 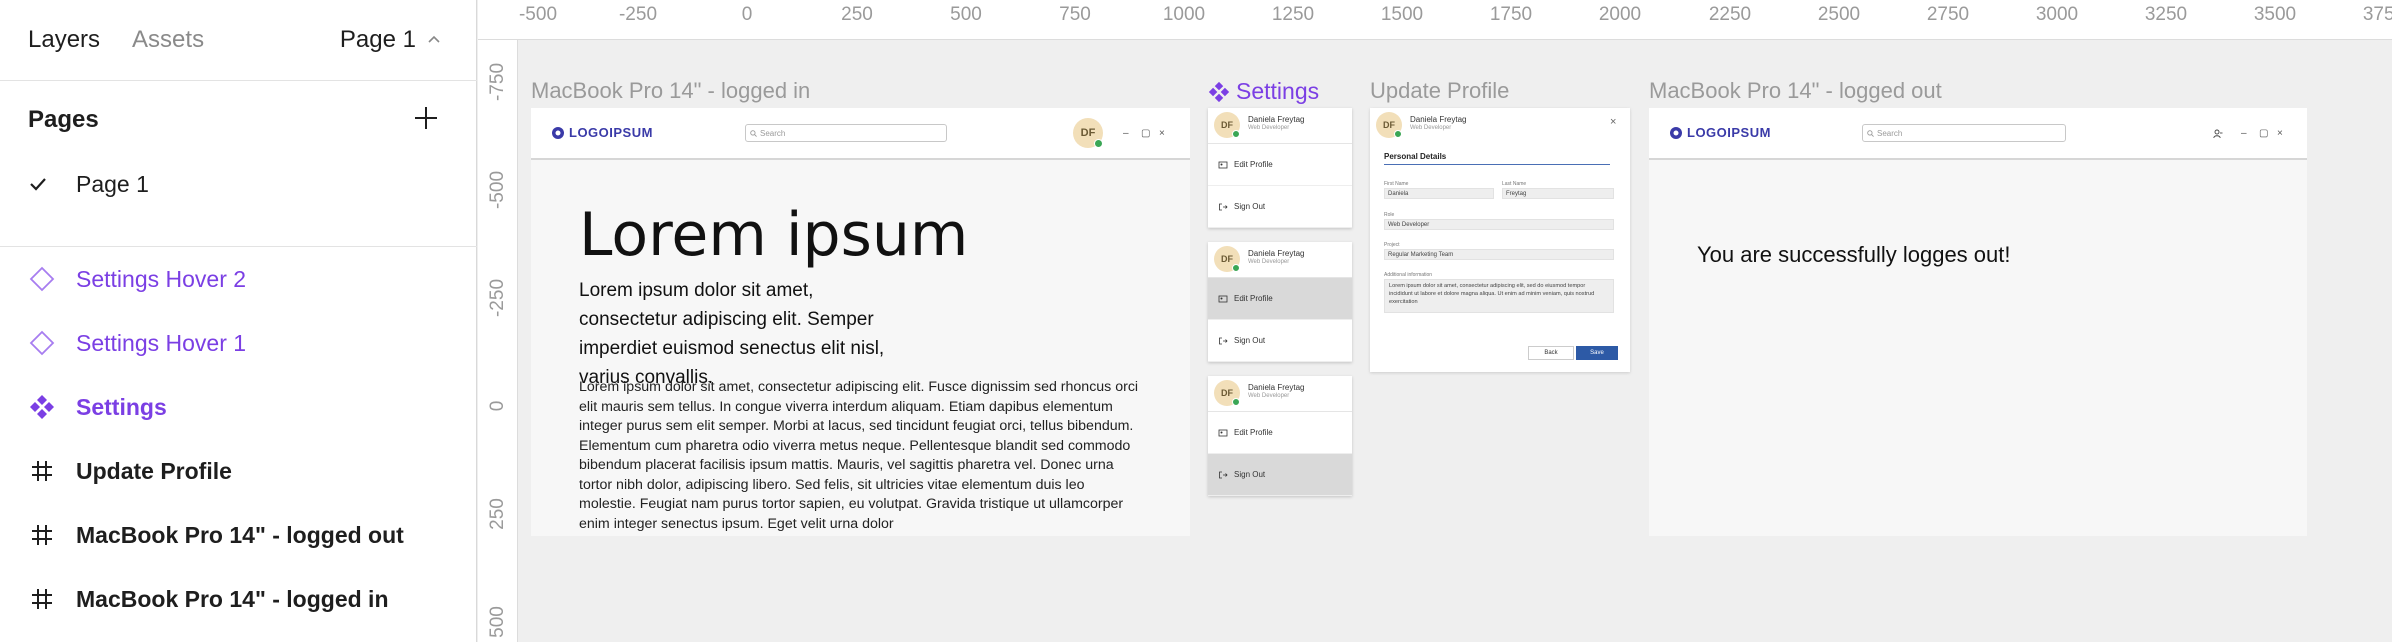 I want to click on layer-settings: Settings, so click(x=97, y=407).